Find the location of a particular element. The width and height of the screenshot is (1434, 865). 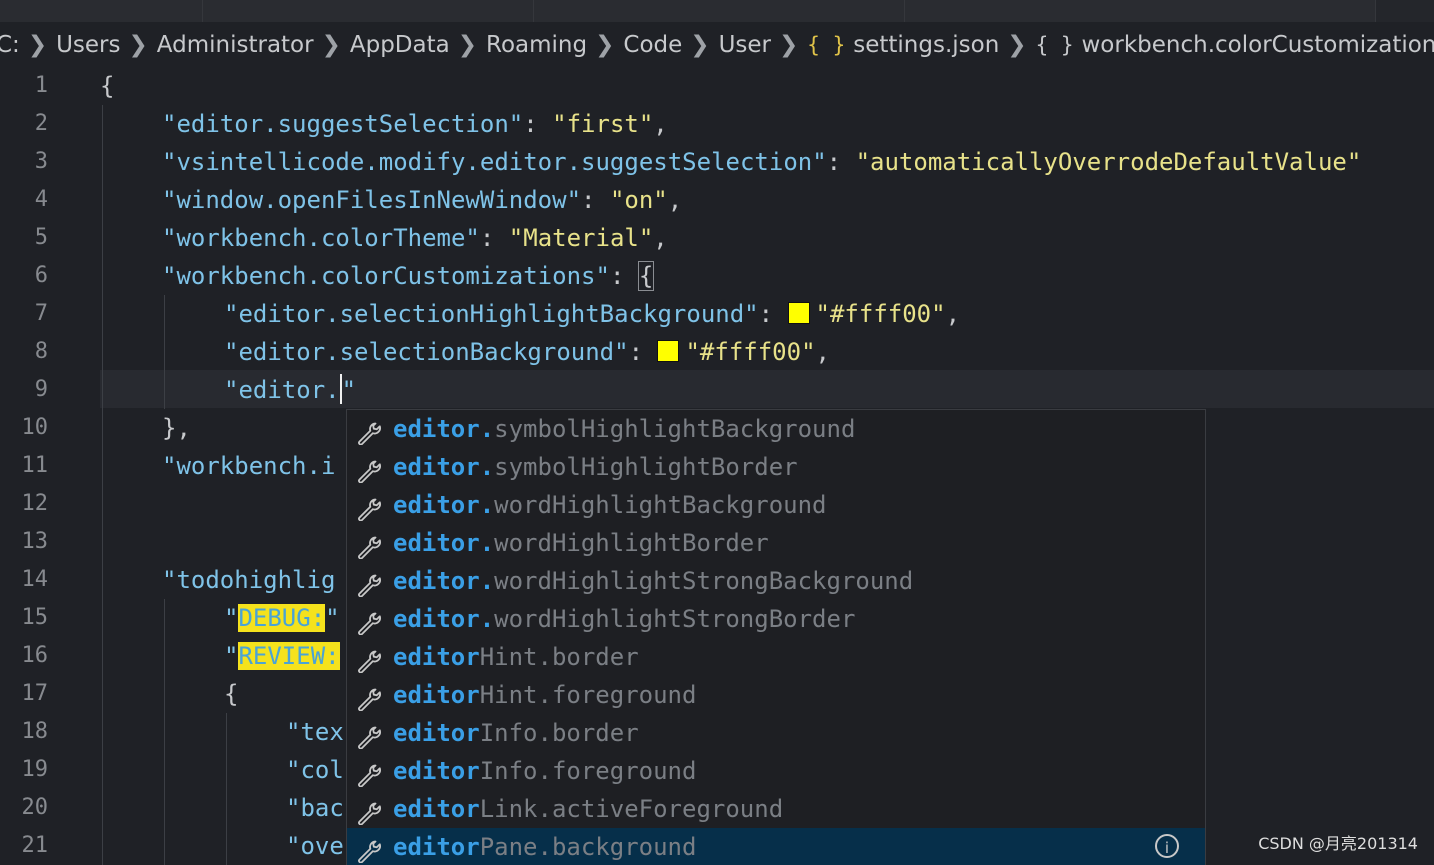

suggestion-label: editor.symbolHighlightBorder is located at coordinates (595, 467).